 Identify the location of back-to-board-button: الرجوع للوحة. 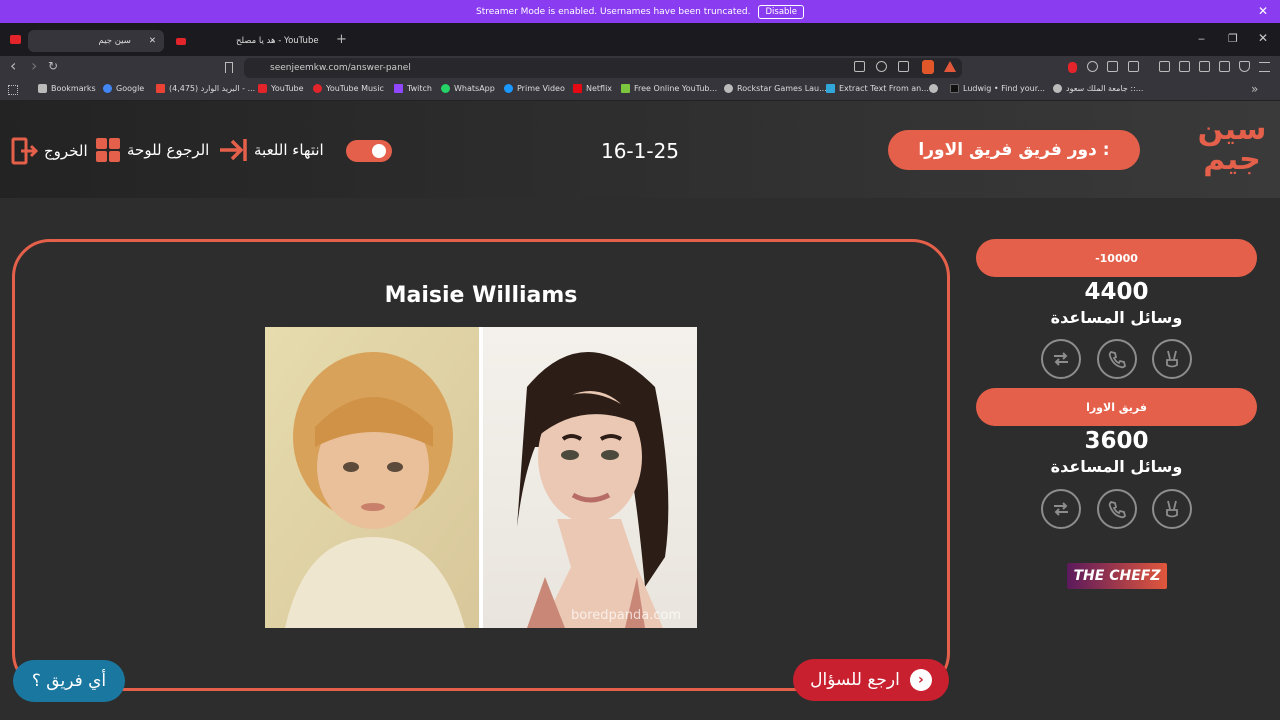
(152, 150).